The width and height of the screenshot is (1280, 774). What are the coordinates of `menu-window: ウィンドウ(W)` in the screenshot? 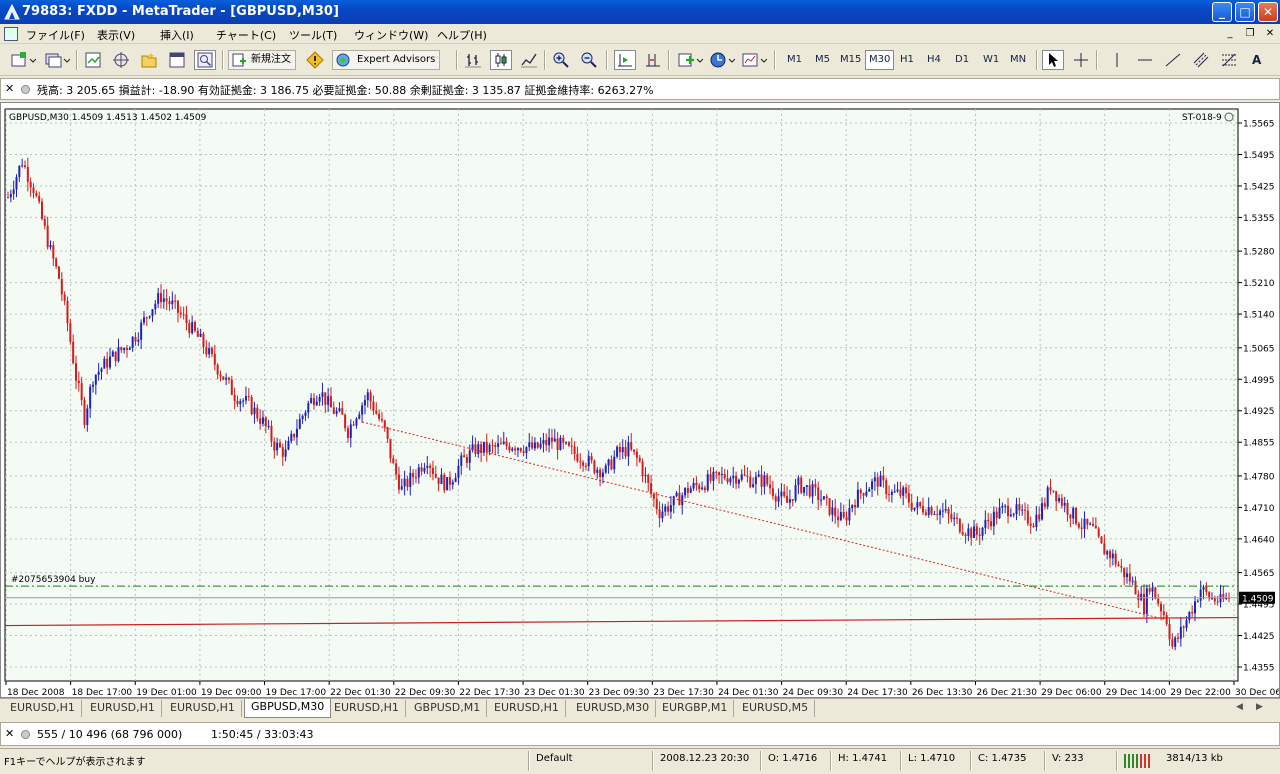 It's located at (391, 35).